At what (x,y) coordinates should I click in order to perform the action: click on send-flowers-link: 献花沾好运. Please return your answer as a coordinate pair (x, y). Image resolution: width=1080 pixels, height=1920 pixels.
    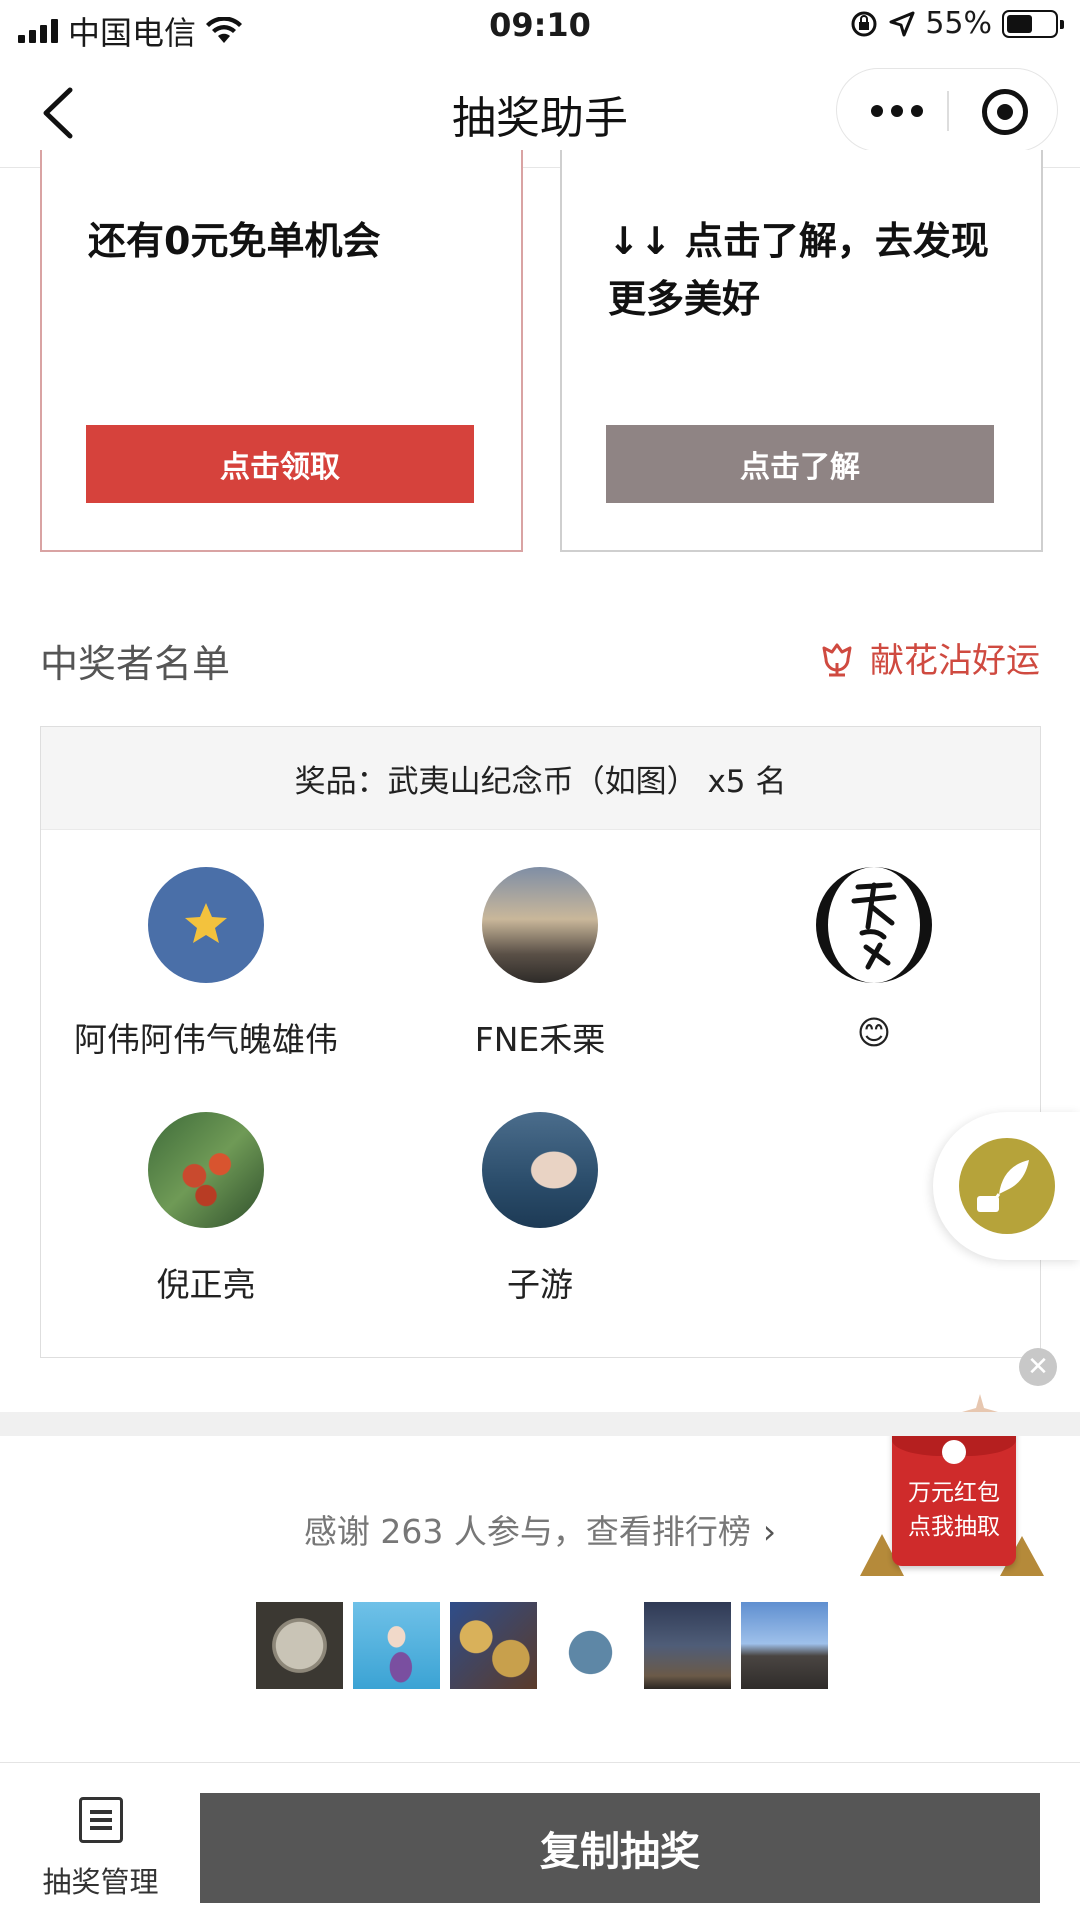
    Looking at the image, I should click on (929, 657).